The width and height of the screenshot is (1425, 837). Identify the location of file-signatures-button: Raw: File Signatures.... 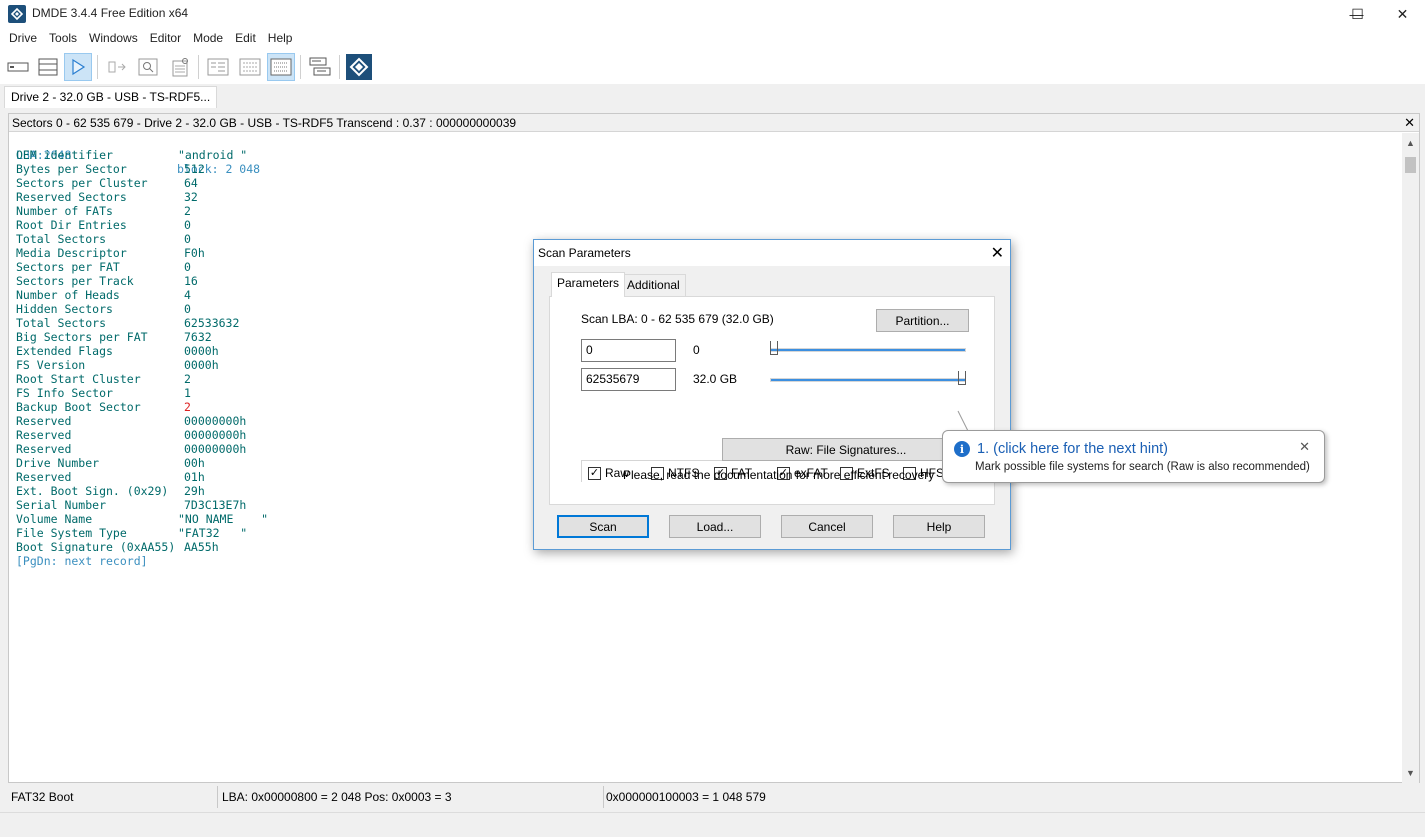
(846, 449).